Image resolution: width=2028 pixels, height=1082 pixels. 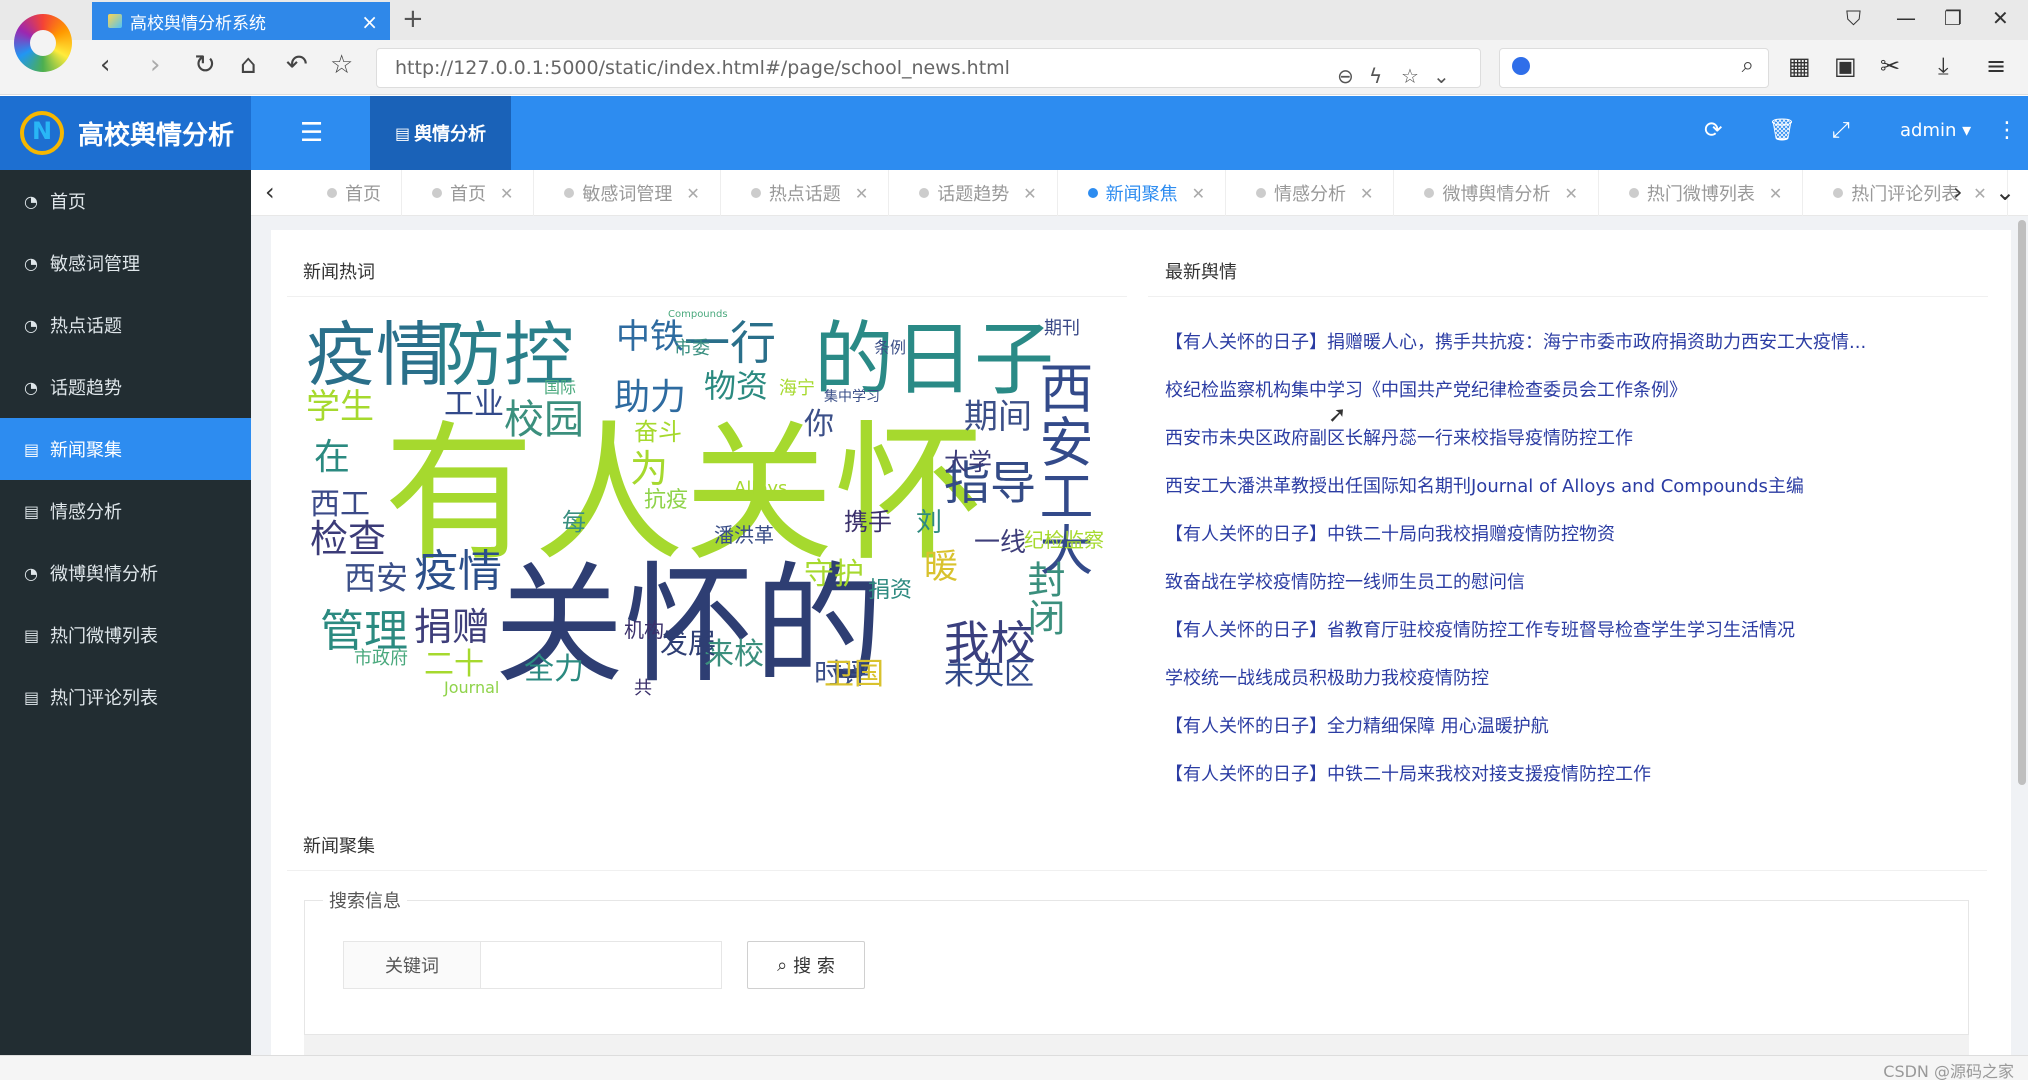 What do you see at coordinates (1310, 193) in the screenshot?
I see `page-tab: 情感分析 ✕` at bounding box center [1310, 193].